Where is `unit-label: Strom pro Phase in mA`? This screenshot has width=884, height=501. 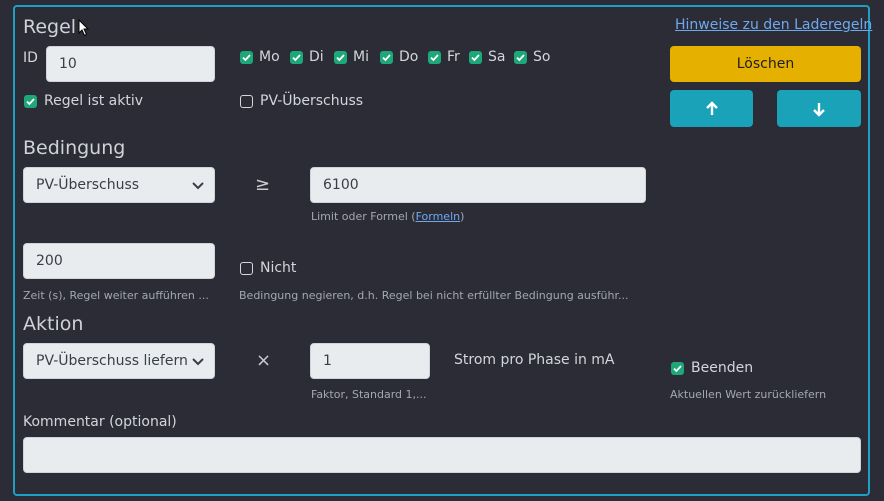 unit-label: Strom pro Phase in mA is located at coordinates (534, 360).